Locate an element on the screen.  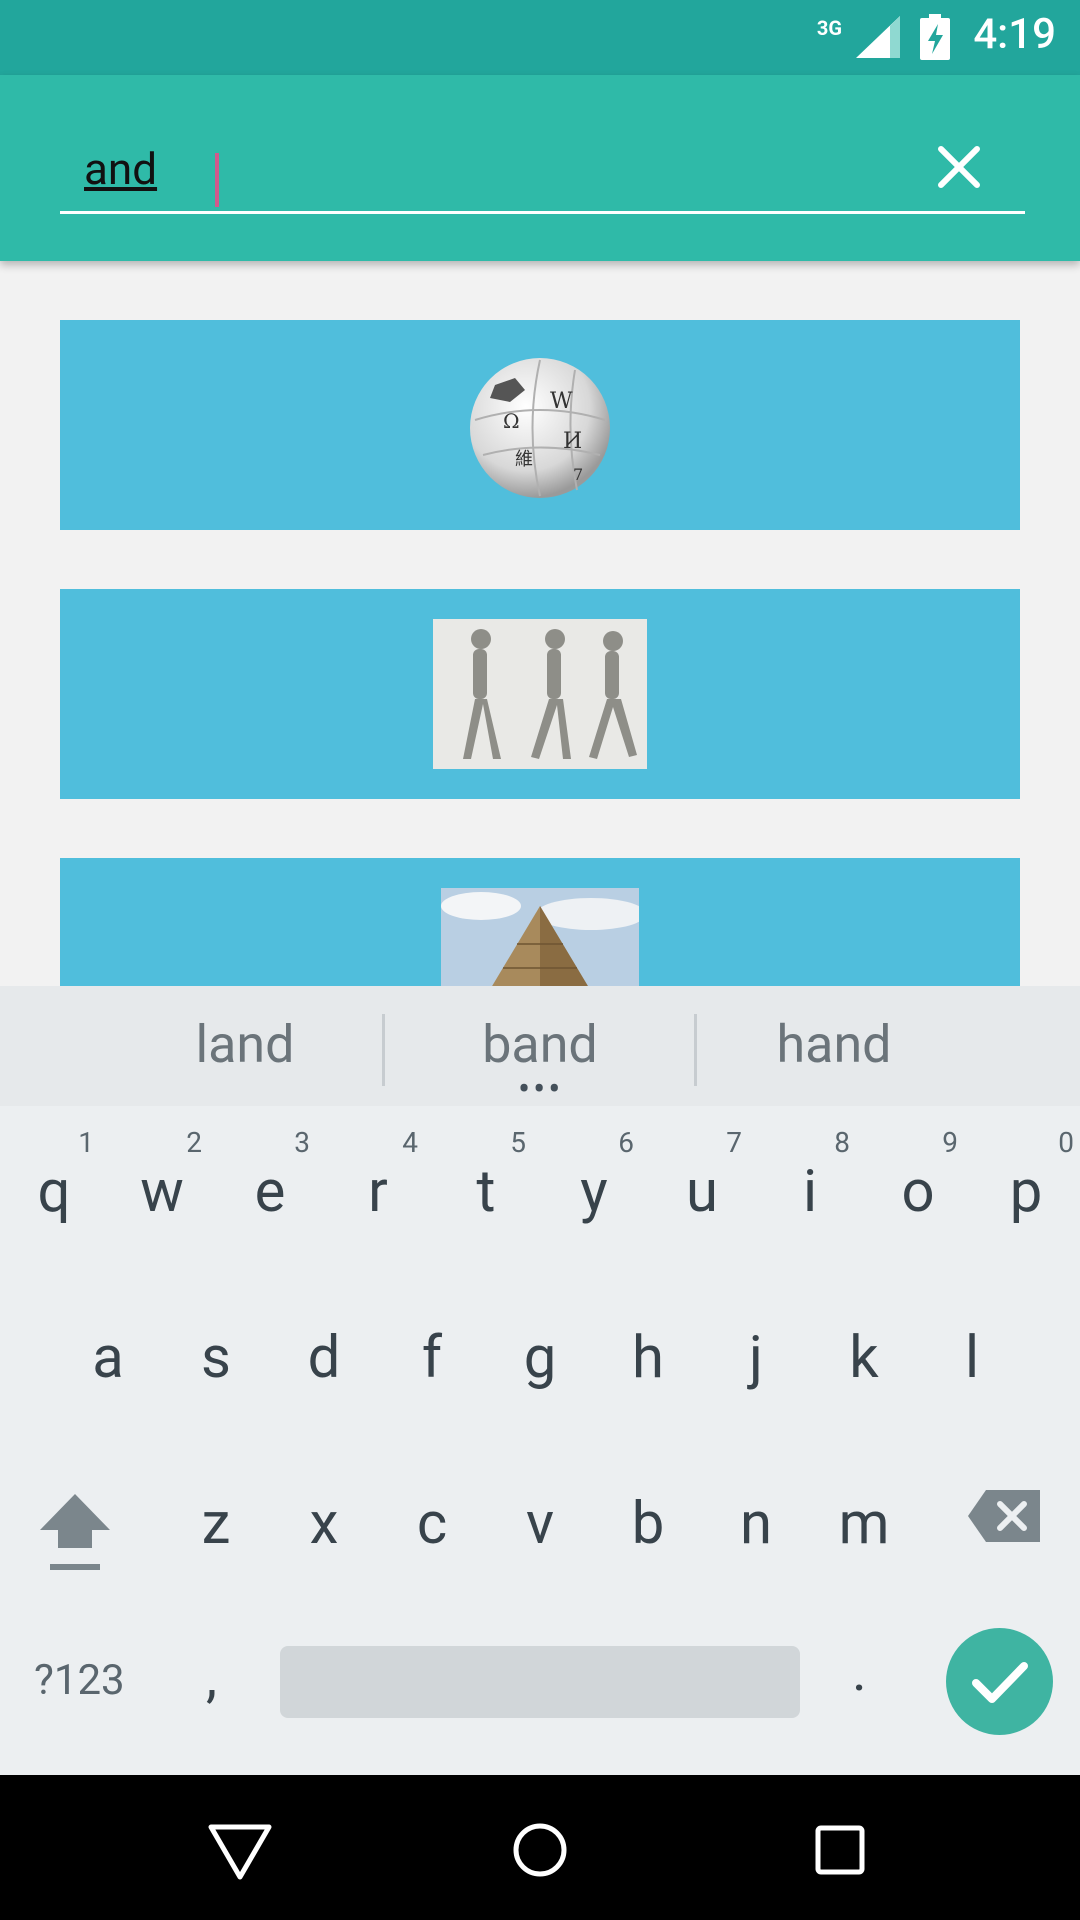
back-icon is located at coordinates (240, 1850).